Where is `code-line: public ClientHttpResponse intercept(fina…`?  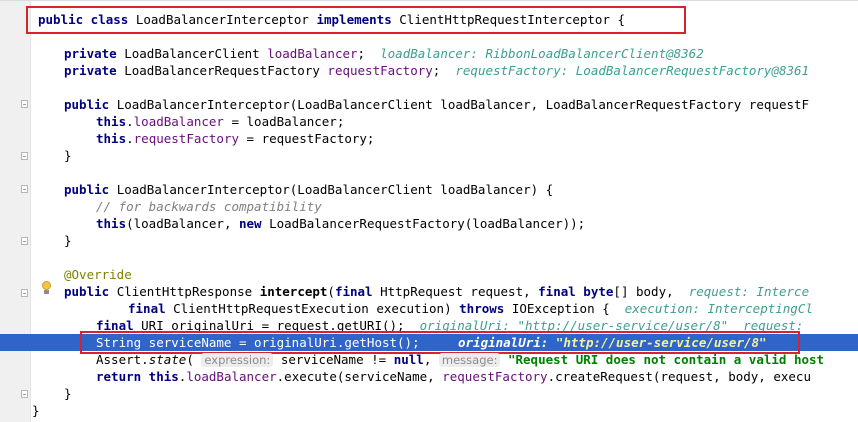
code-line: public ClientHttpResponse intercept(fina… is located at coordinates (437, 291).